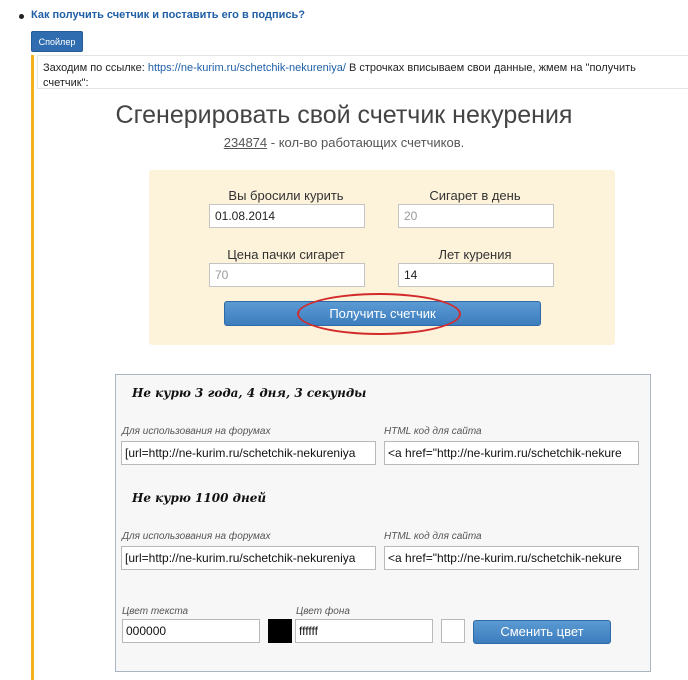 Image resolution: width=688 pixels, height=680 pixels. I want to click on pack-price-label: Цена пачки сигарет, so click(286, 254).